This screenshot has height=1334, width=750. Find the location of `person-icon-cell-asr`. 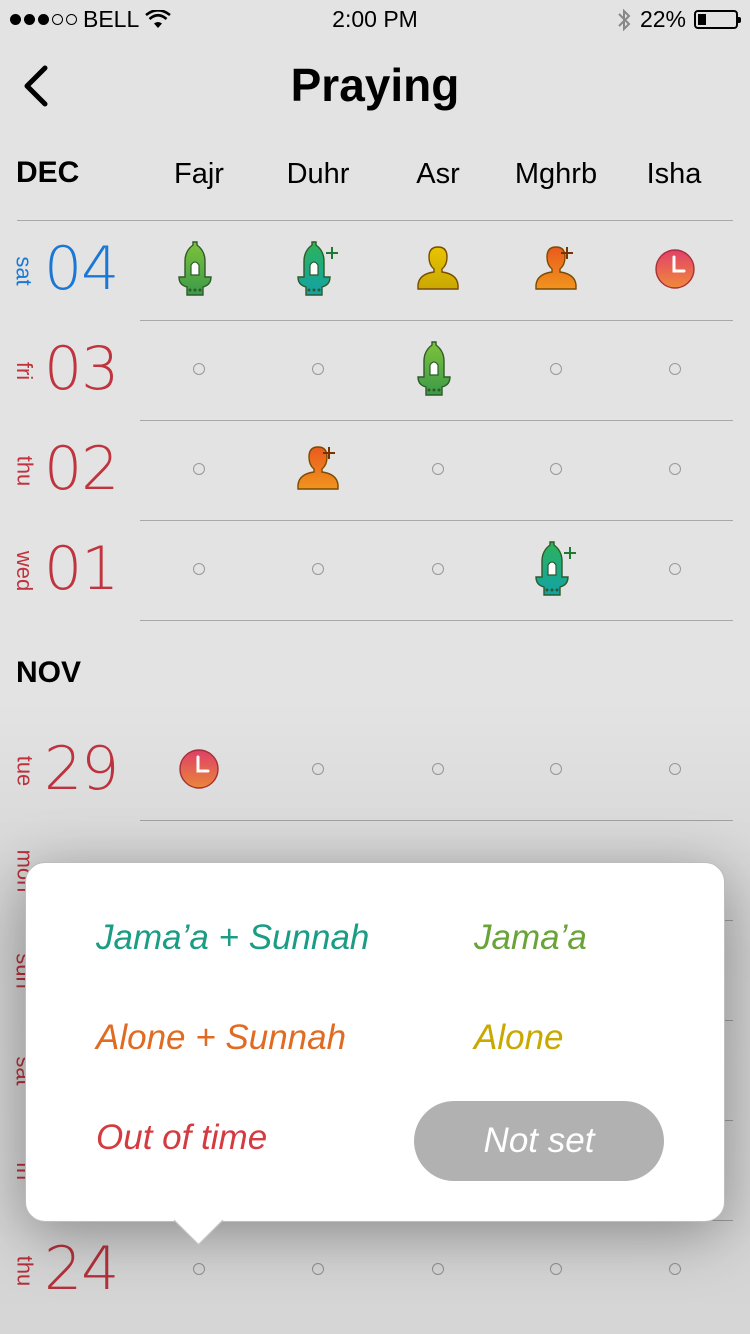

person-icon-cell-asr is located at coordinates (438, 269).